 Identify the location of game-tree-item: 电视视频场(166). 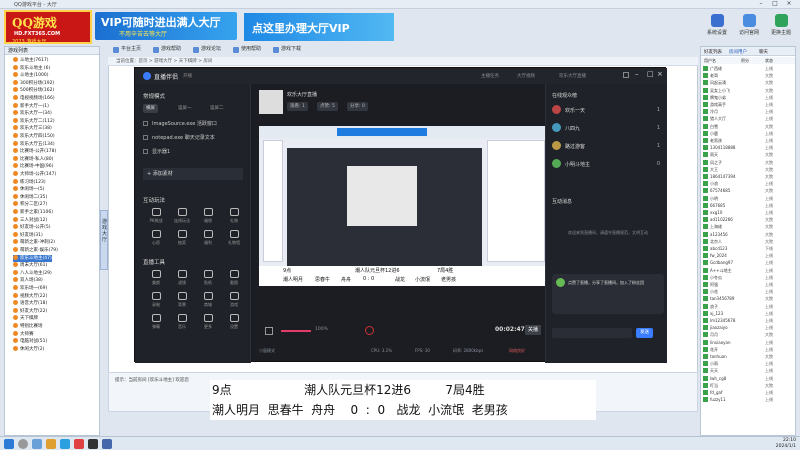
(34, 98).